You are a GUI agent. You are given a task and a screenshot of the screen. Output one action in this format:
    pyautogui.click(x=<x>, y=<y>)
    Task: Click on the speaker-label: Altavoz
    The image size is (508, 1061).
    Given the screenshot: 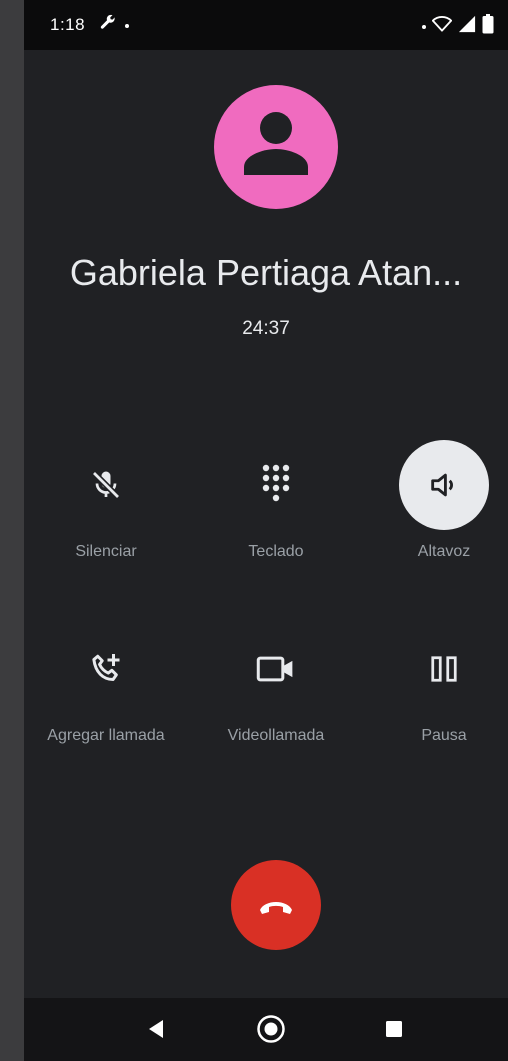 What is the action you would take?
    pyautogui.click(x=444, y=551)
    